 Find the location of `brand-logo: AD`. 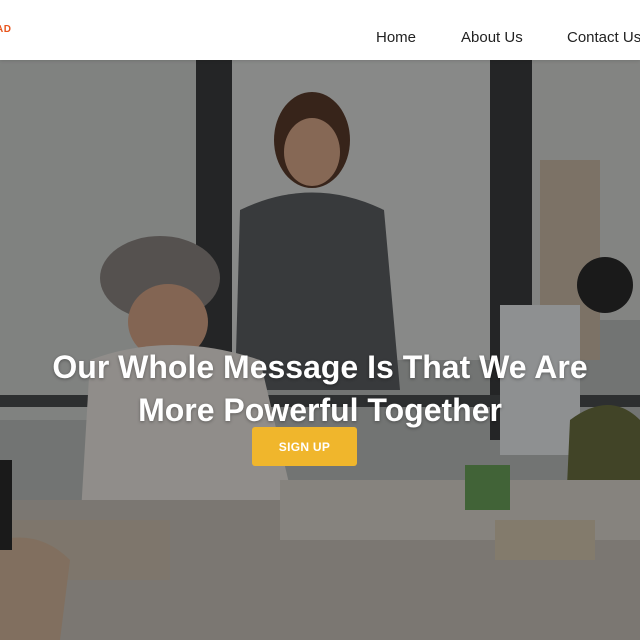

brand-logo: AD is located at coordinates (5, 29).